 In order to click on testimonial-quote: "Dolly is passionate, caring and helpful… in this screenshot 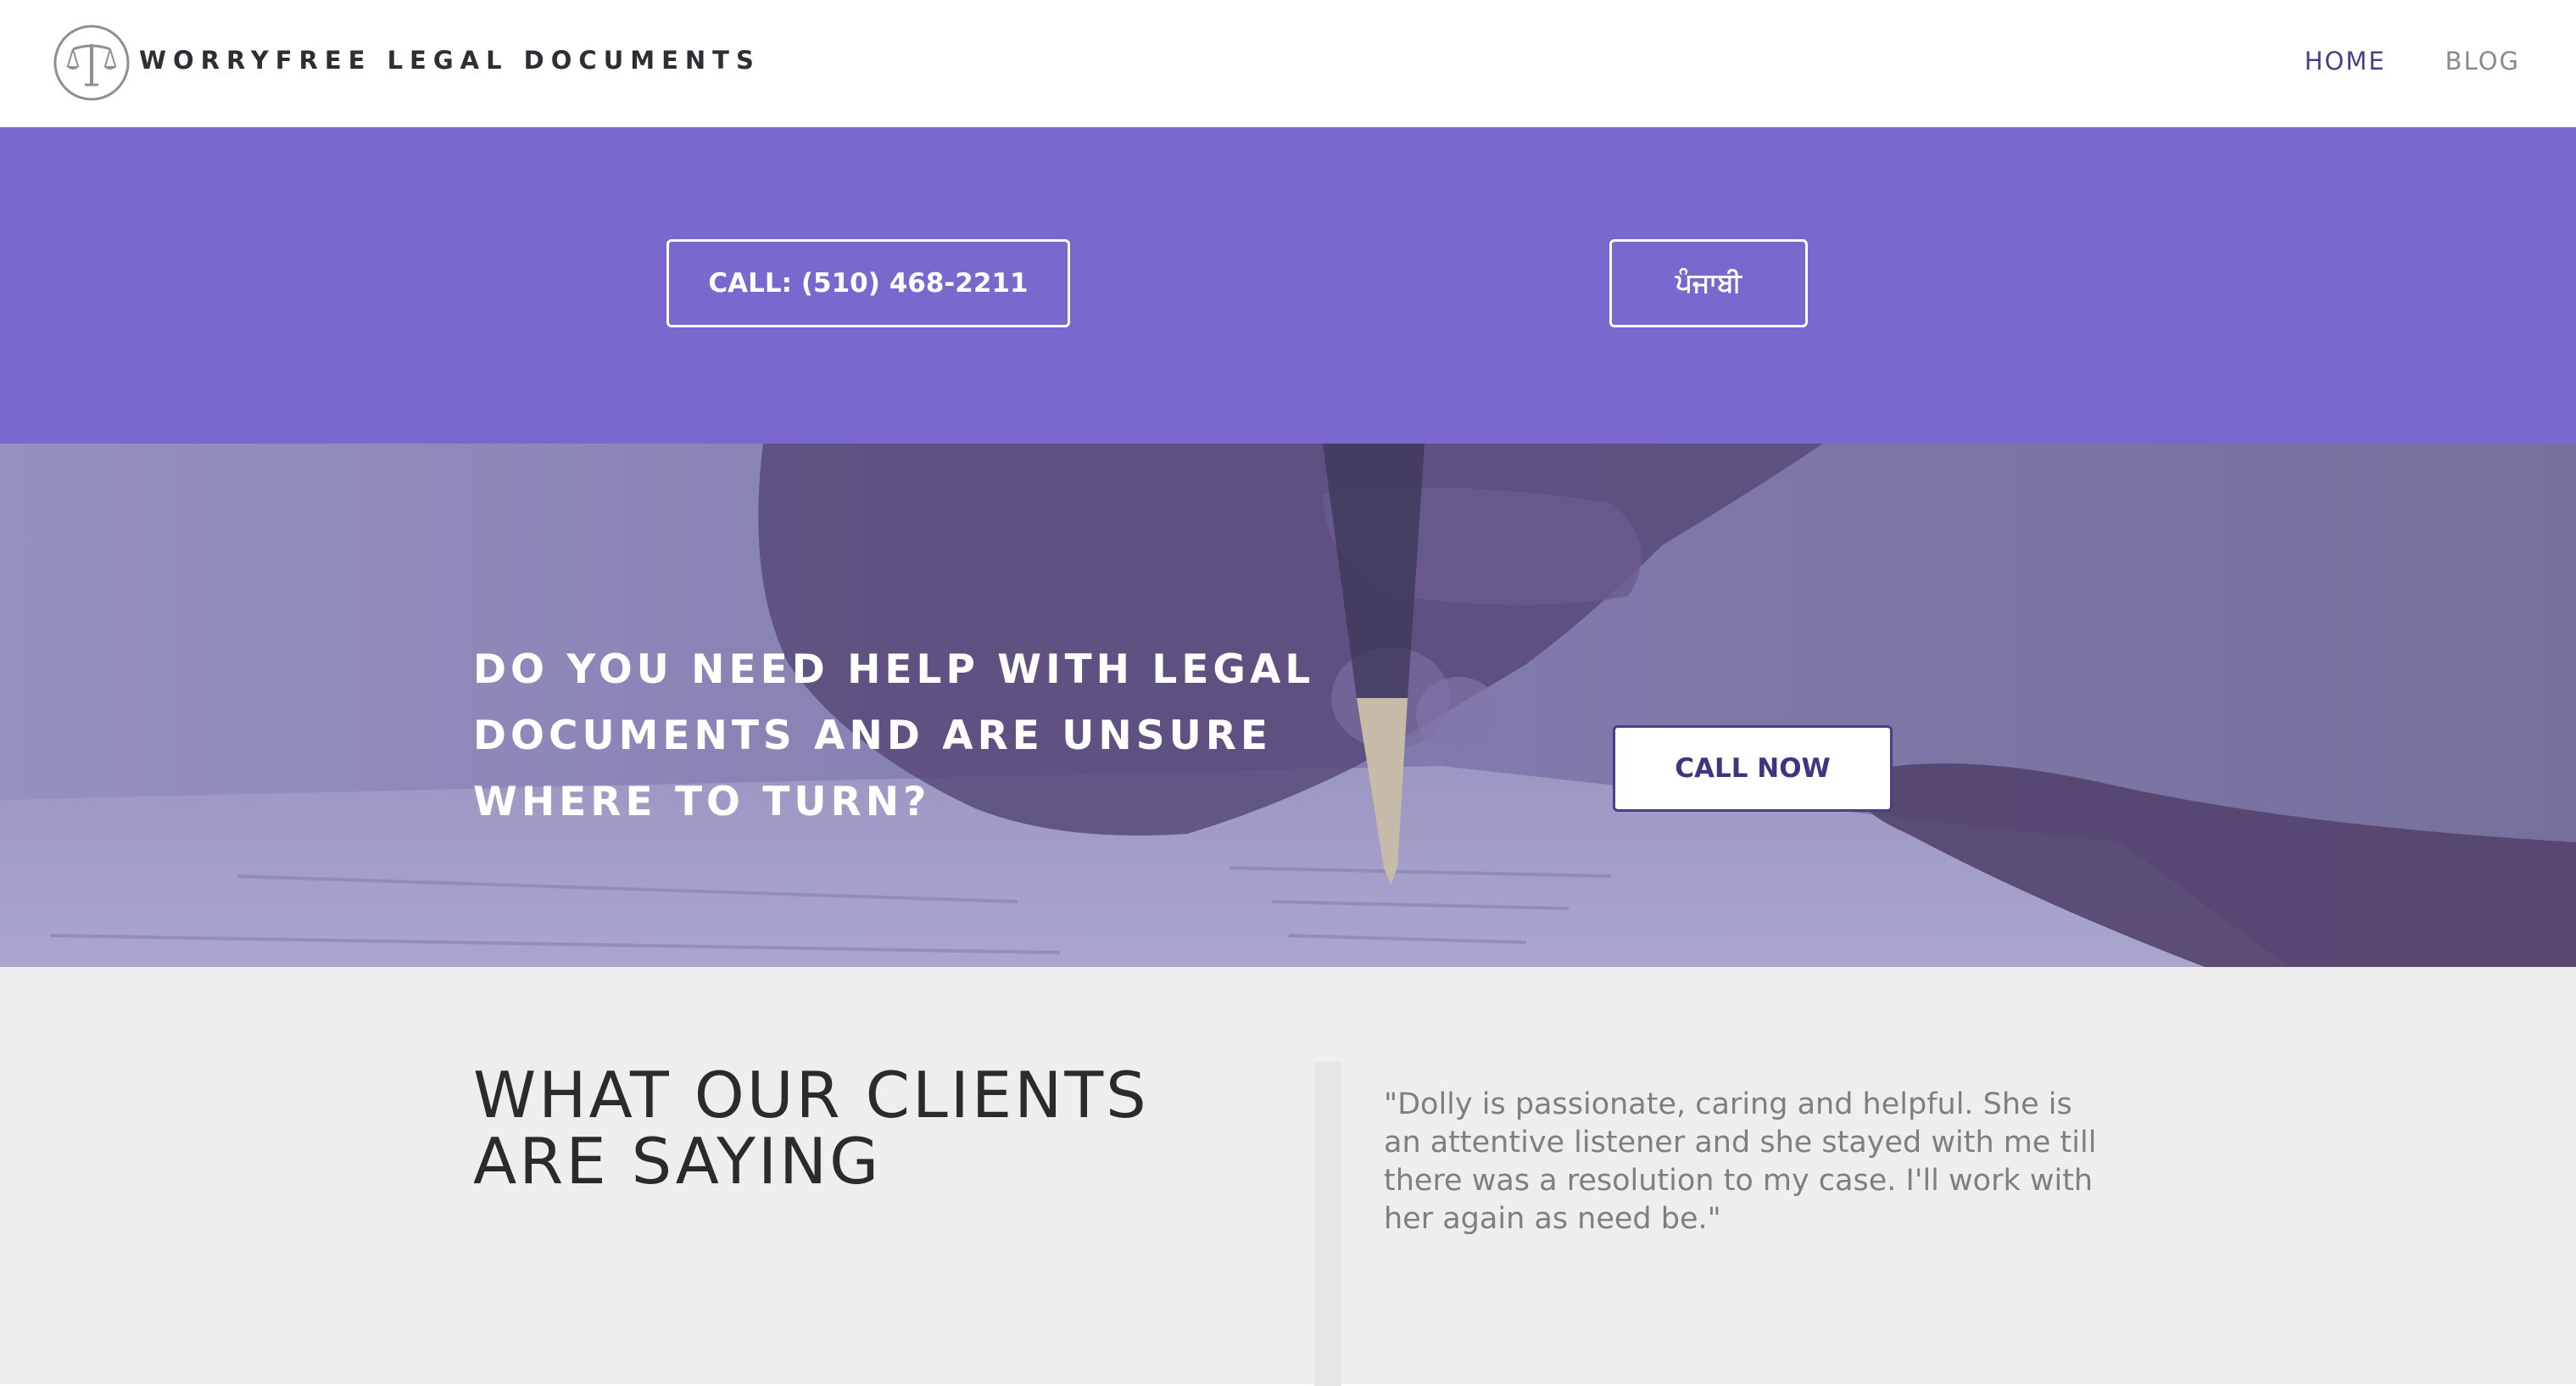, I will do `click(1741, 1162)`.